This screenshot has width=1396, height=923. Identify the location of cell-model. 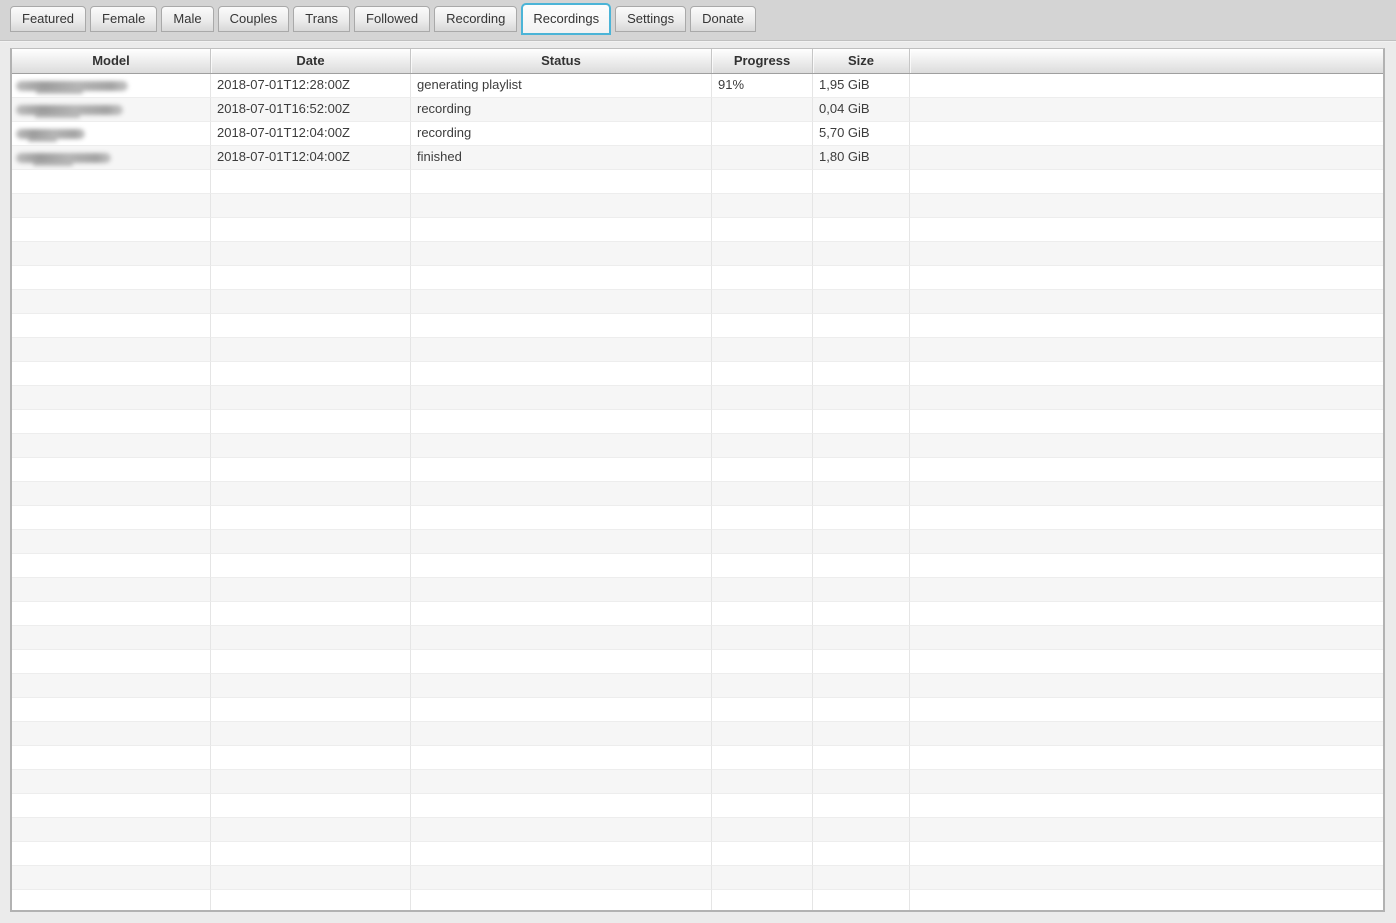
(111, 110).